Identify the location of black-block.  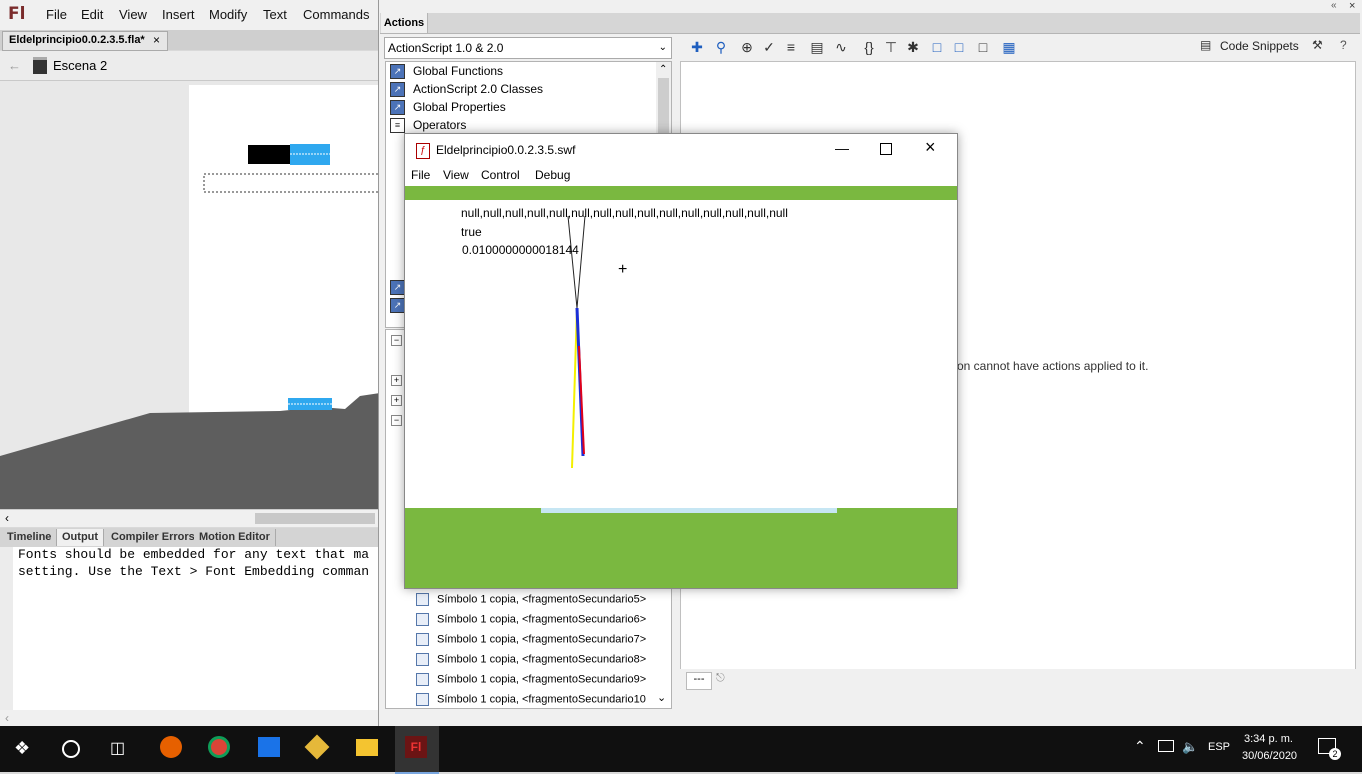
(269, 154).